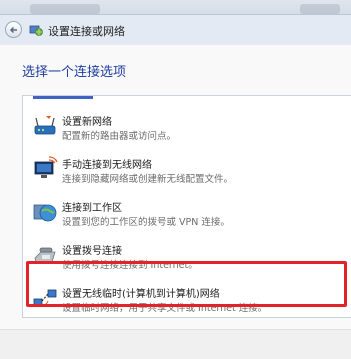  I want to click on option-description: 设置到您的工作区的拨号或 VPN 连接。, so click(146, 222).